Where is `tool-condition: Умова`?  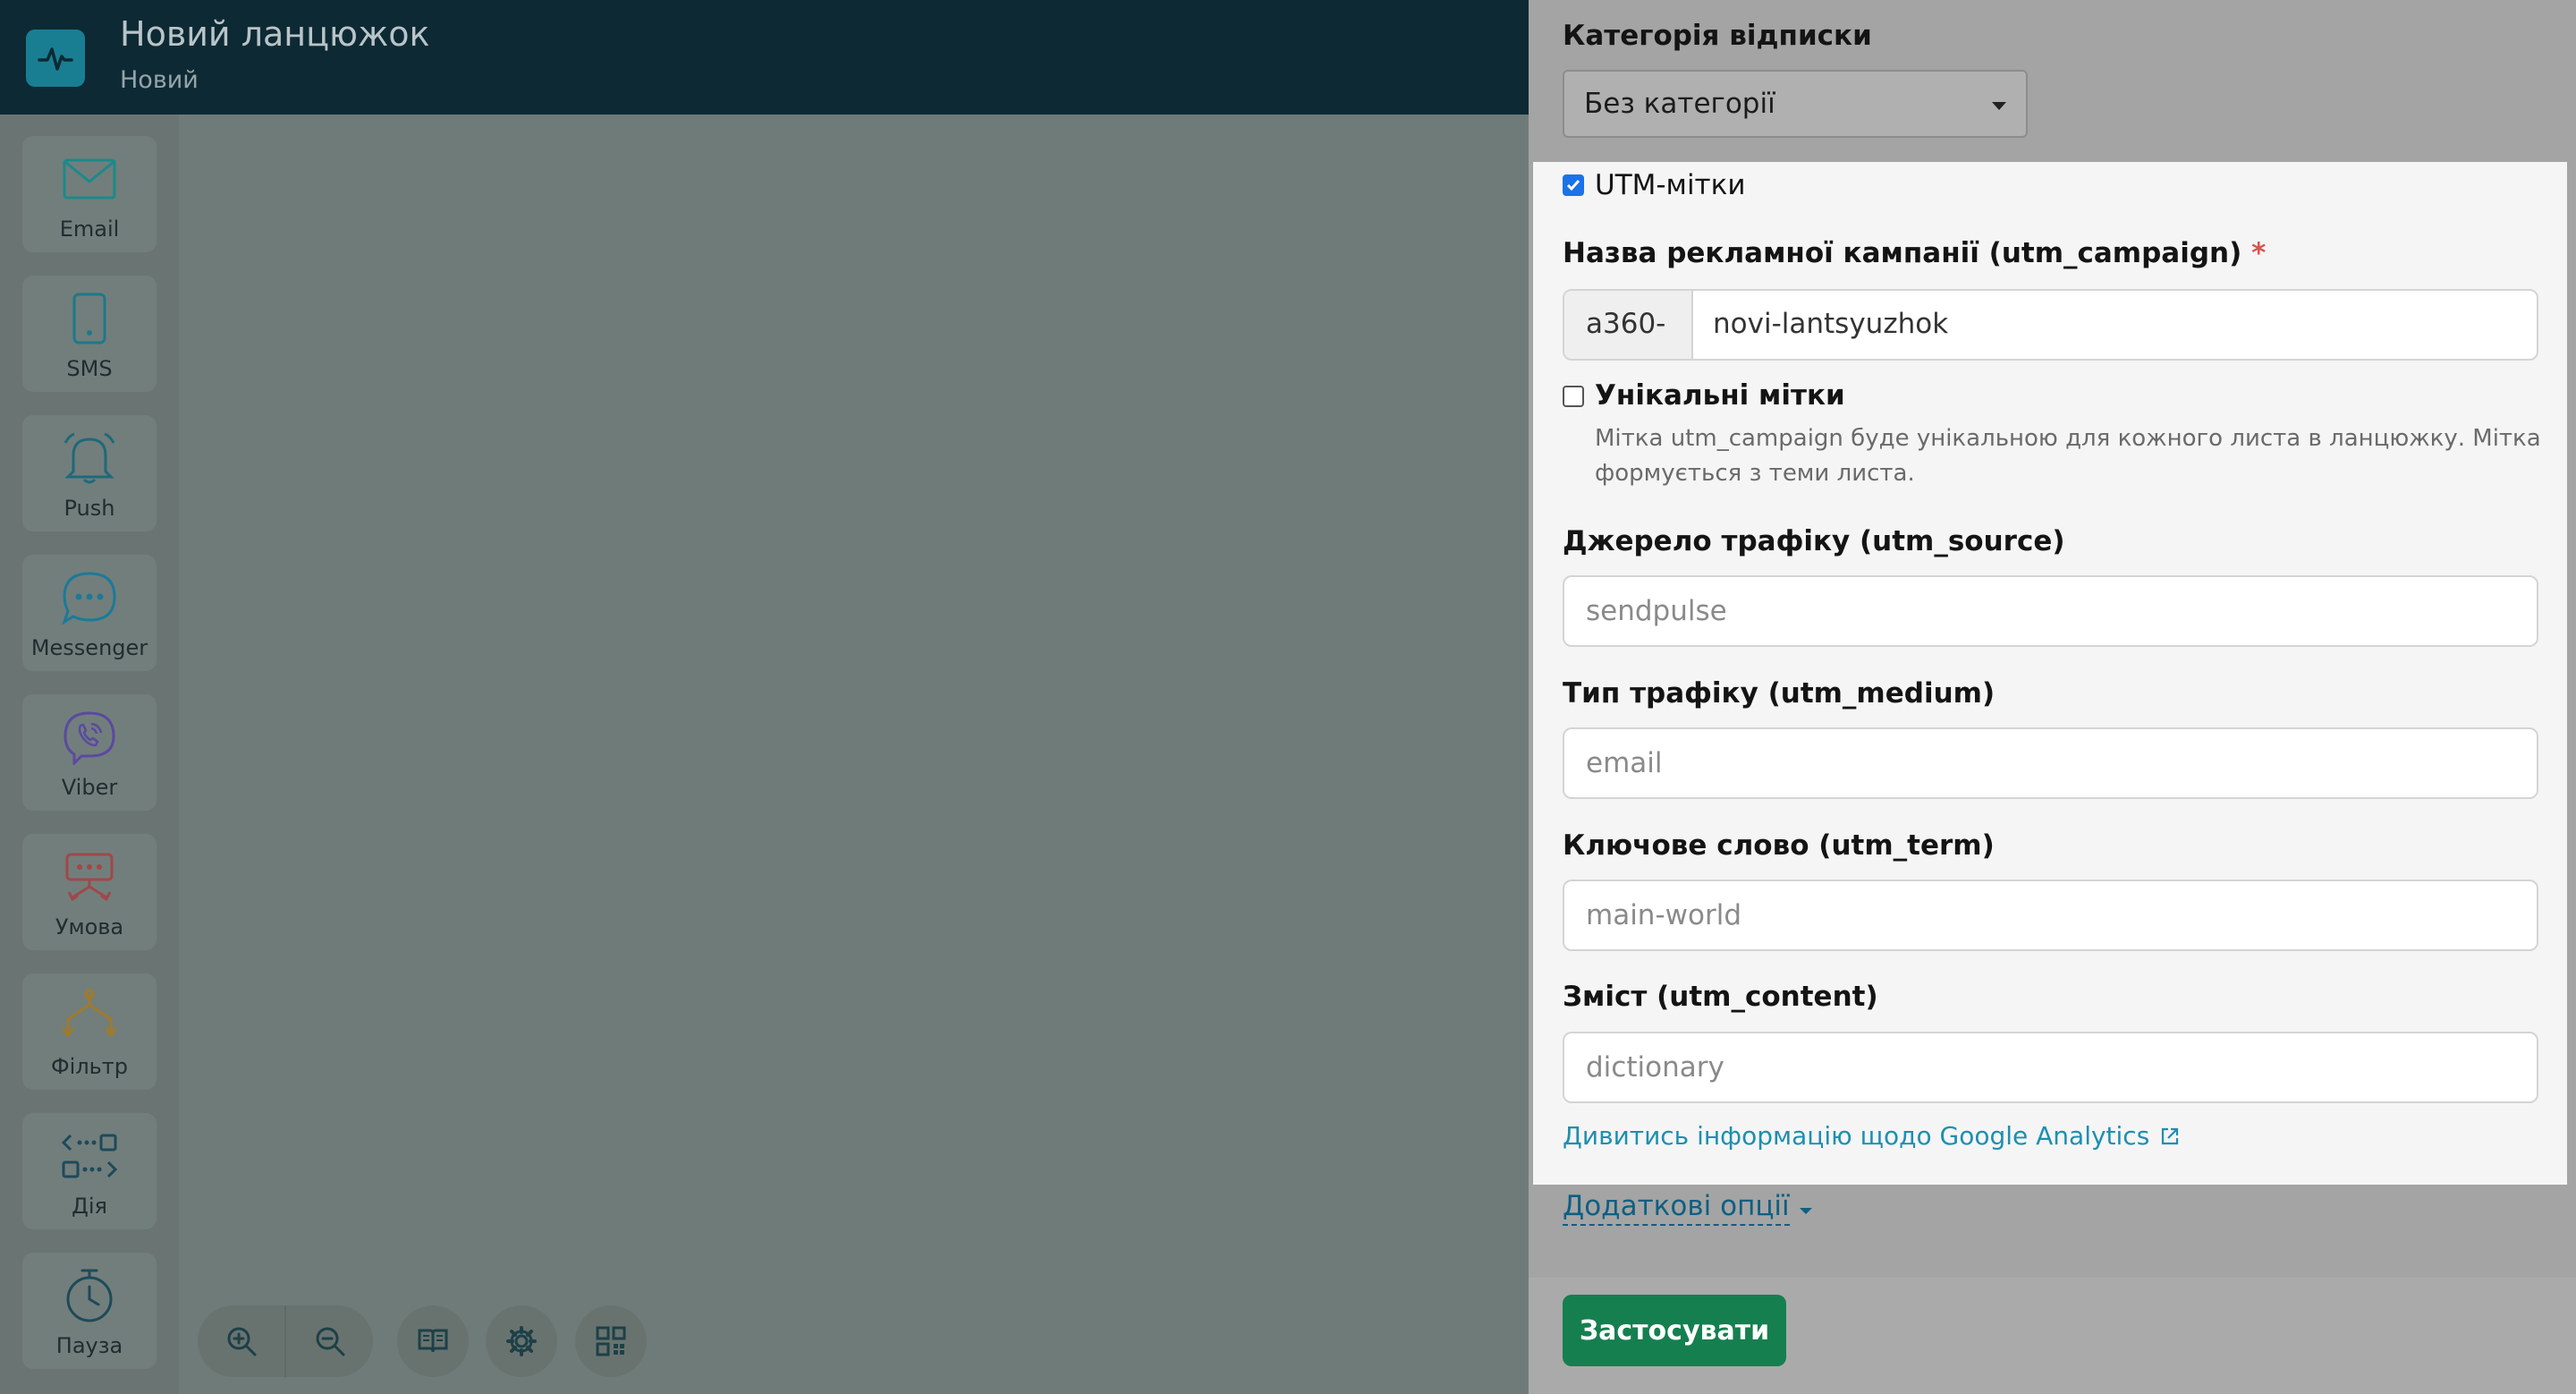
tool-condition: Умова is located at coordinates (89, 892).